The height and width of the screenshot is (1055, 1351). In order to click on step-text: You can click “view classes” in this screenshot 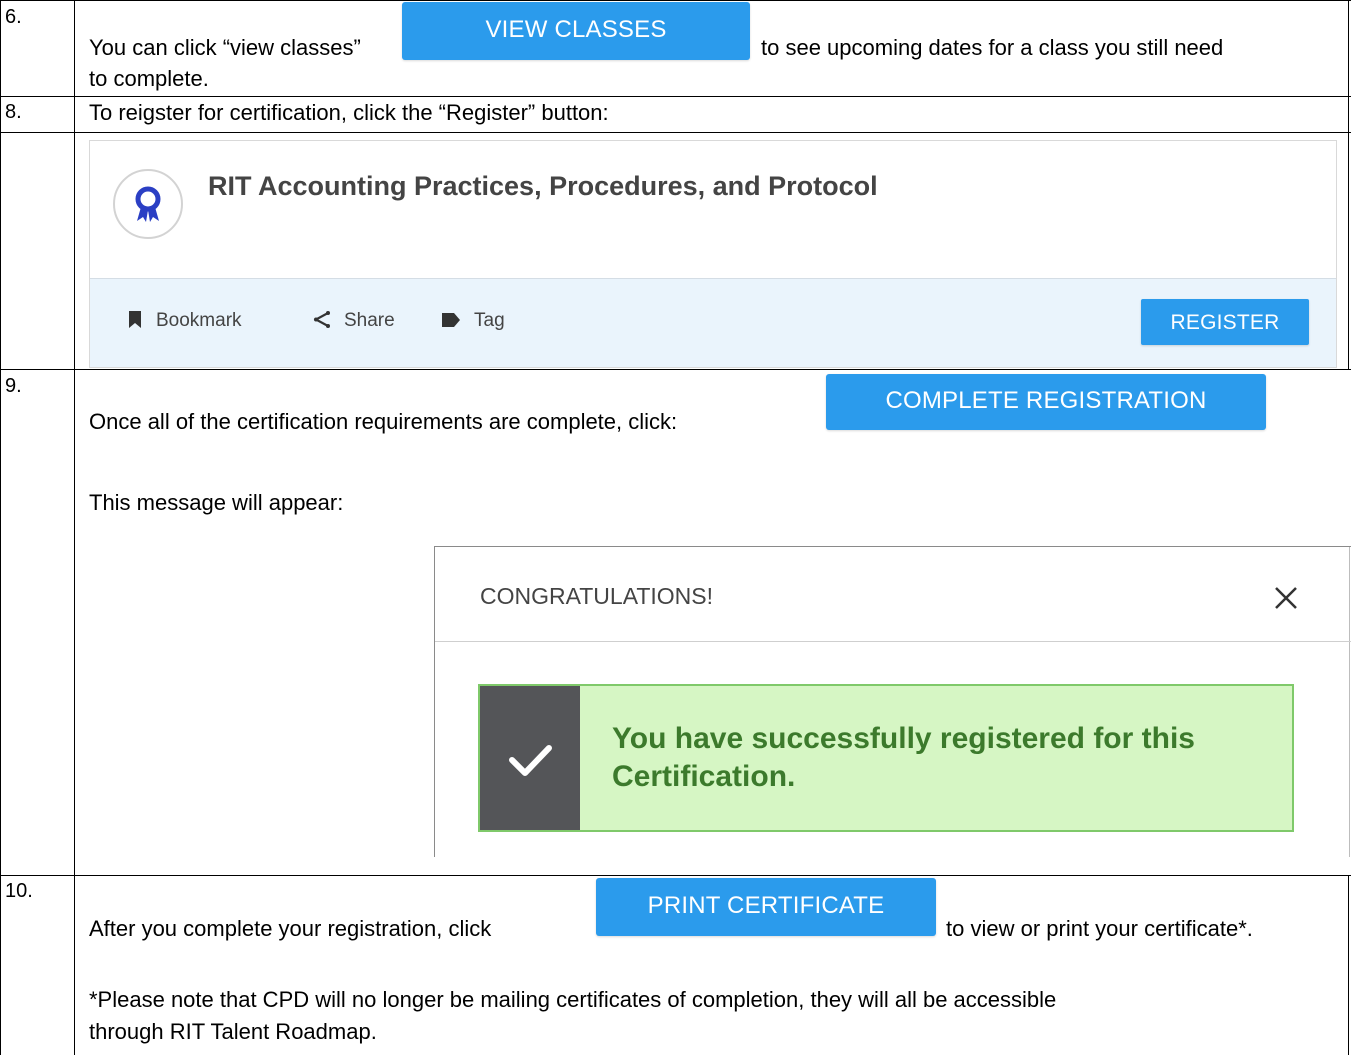, I will do `click(225, 47)`.